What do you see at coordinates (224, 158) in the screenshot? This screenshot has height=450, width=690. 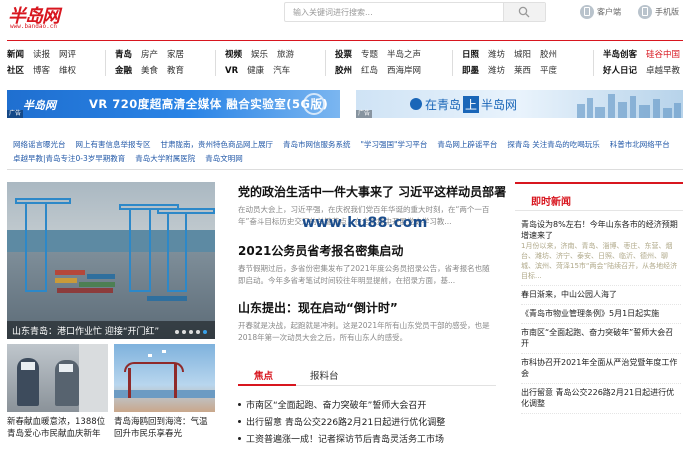 I see `service-link: 青岛文明网` at bounding box center [224, 158].